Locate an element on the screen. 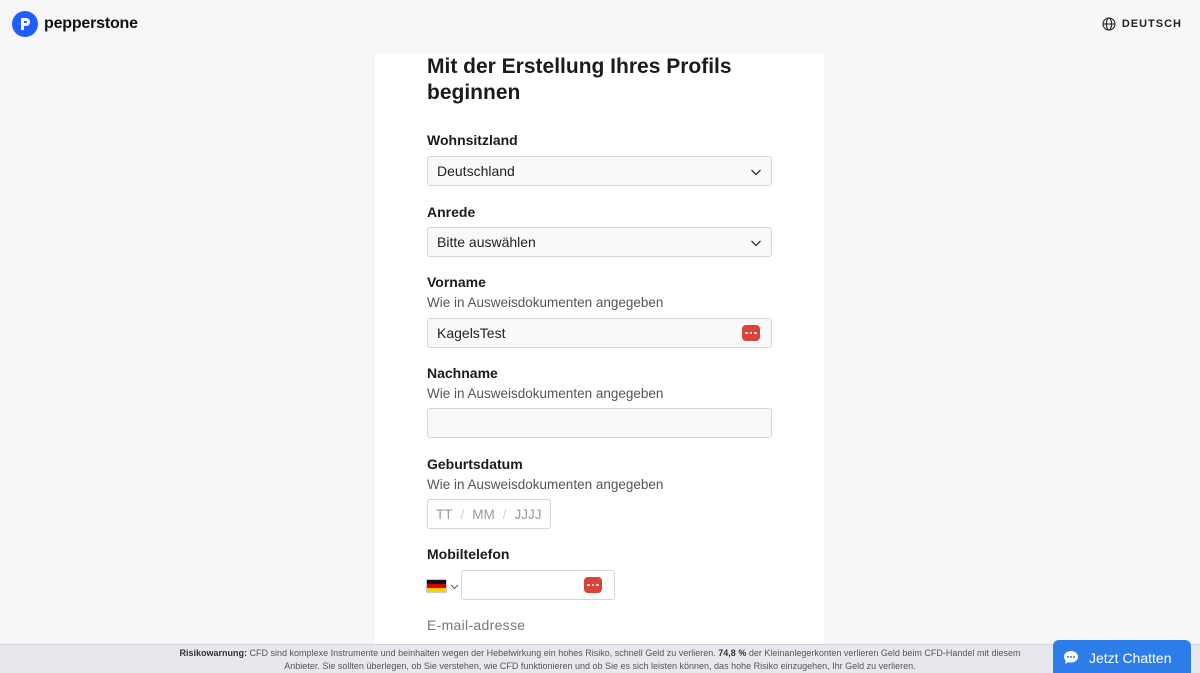 This screenshot has width=1200, height=673. salutation-value: Bitte auswählen is located at coordinates (486, 242).